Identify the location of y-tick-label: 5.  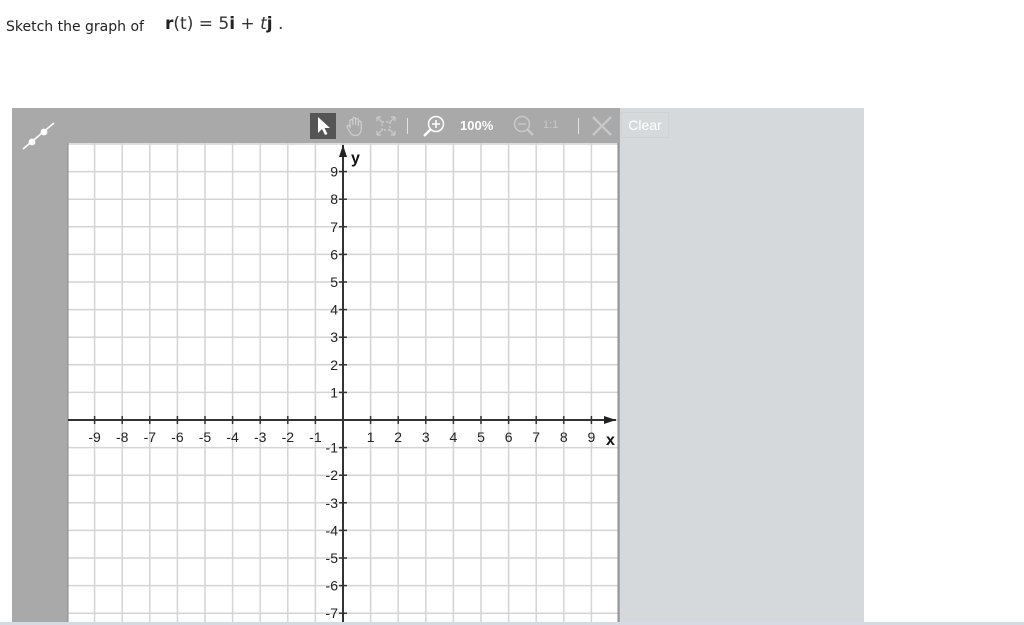
(334, 282).